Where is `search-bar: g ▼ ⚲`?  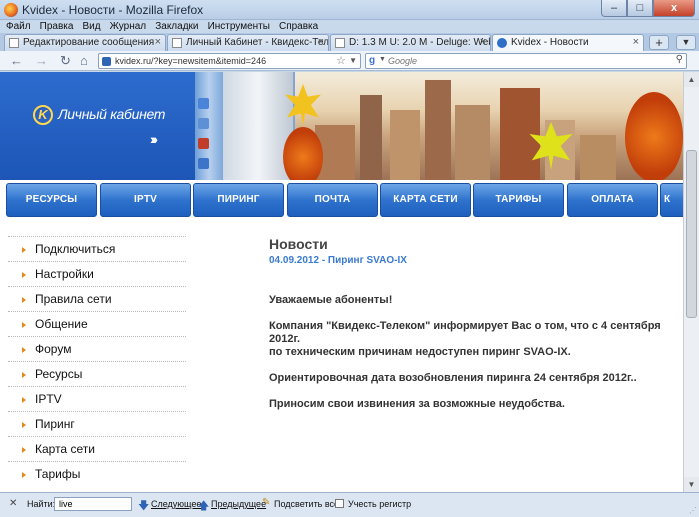 search-bar: g ▼ ⚲ is located at coordinates (526, 61).